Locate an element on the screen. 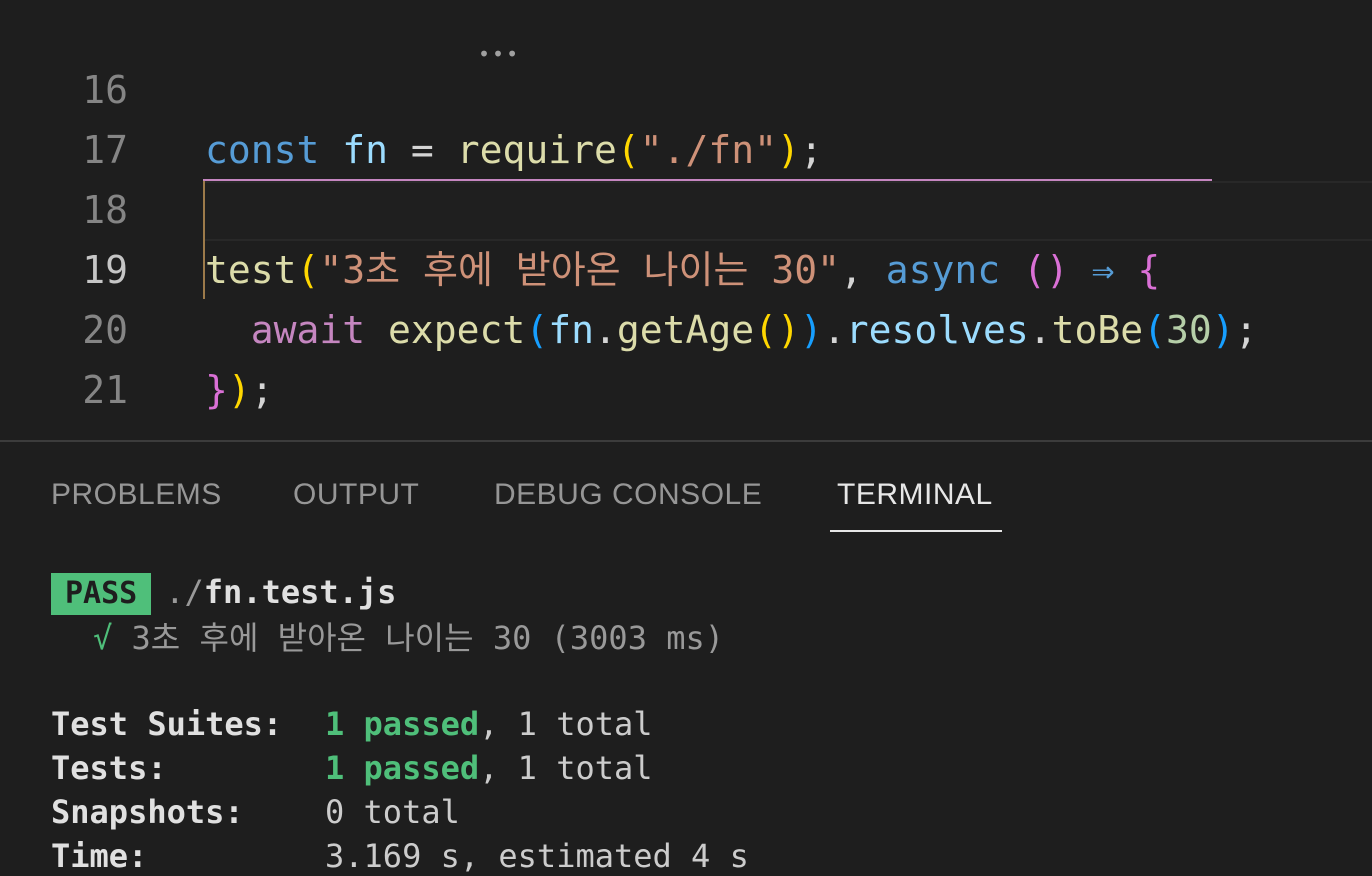 This screenshot has width=1372, height=876. suggestion-dots: ••• is located at coordinates (499, 54).